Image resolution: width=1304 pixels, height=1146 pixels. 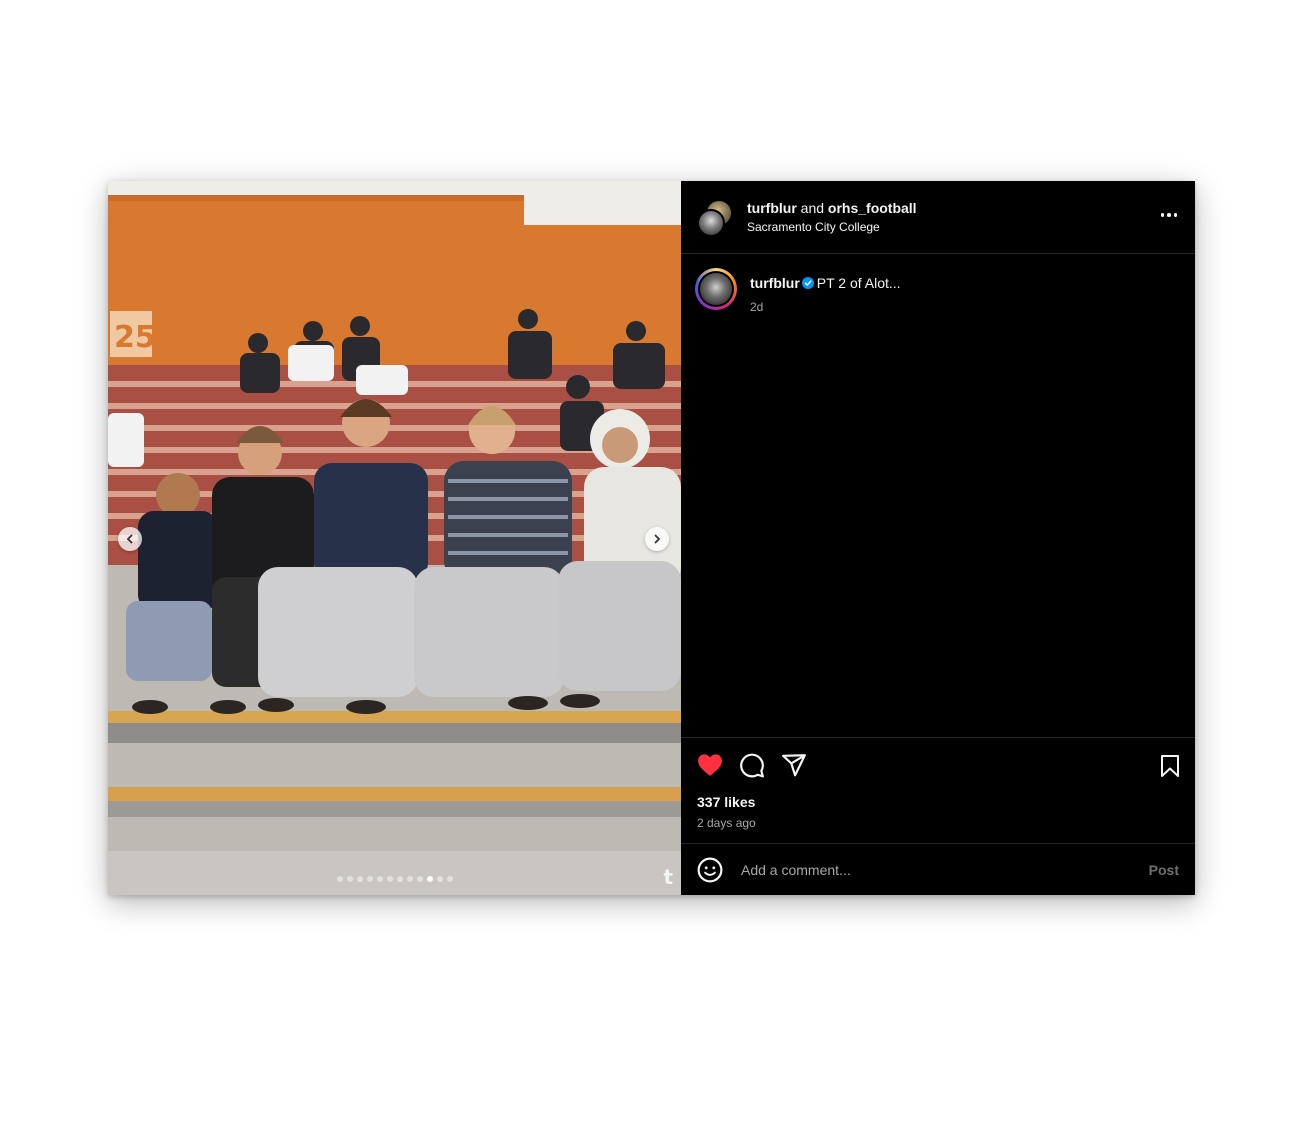 I want to click on caption-time: 2d, so click(x=757, y=307).